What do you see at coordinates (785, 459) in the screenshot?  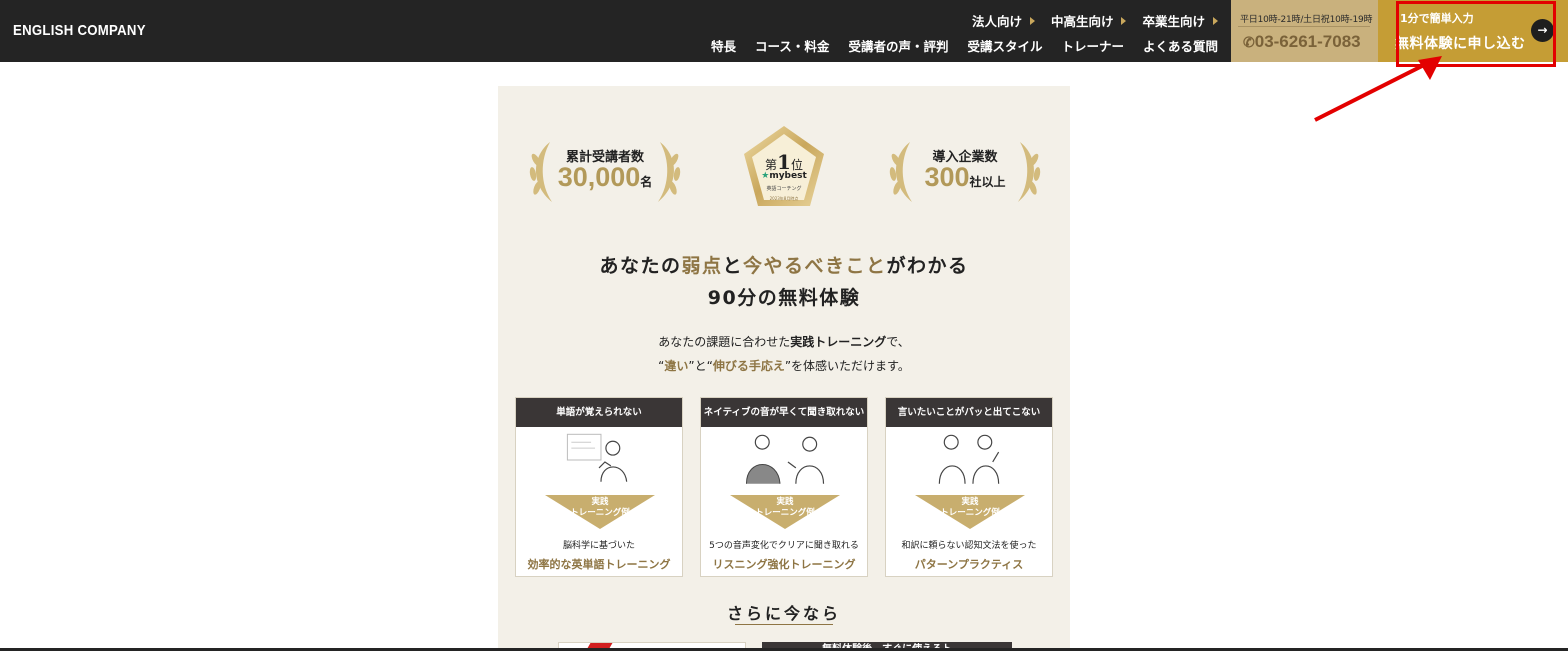 I see `conversation-illustration` at bounding box center [785, 459].